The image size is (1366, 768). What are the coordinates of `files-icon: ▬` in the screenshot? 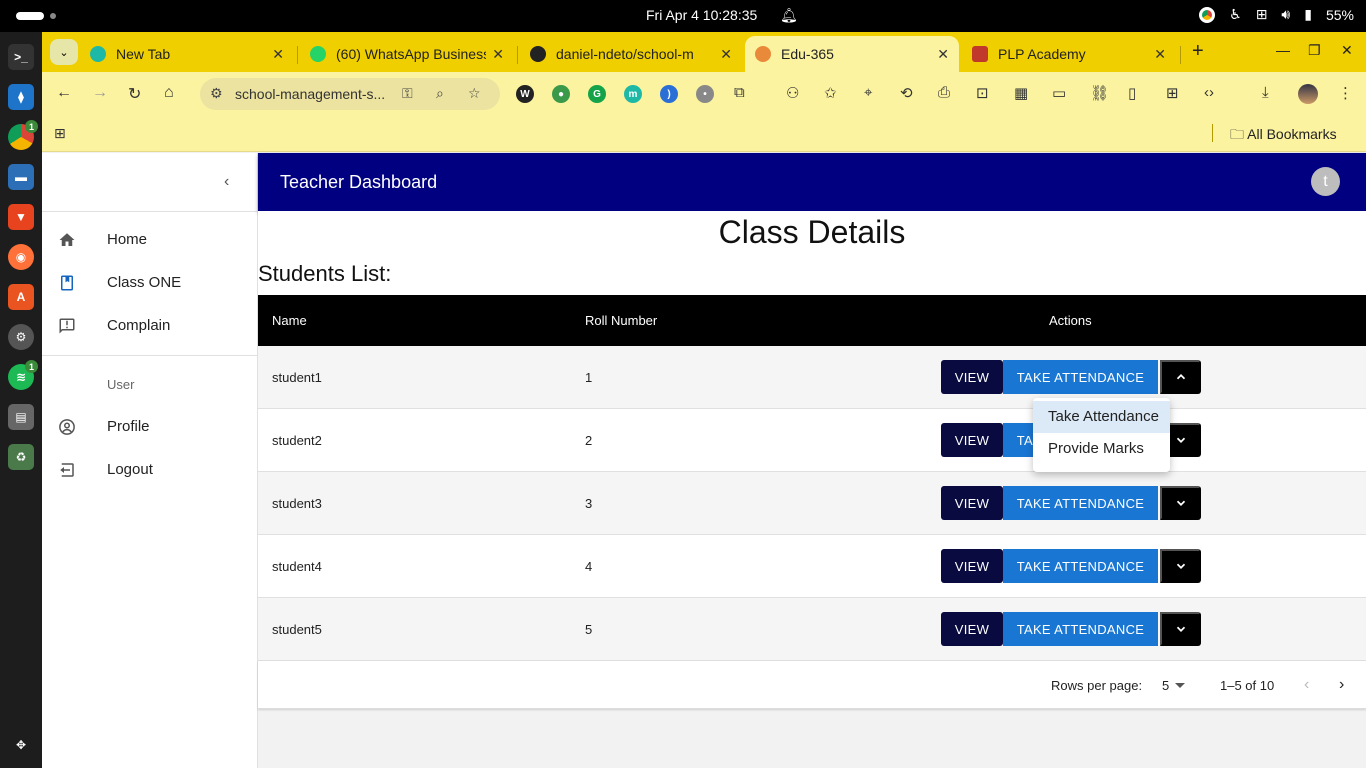 It's located at (21, 177).